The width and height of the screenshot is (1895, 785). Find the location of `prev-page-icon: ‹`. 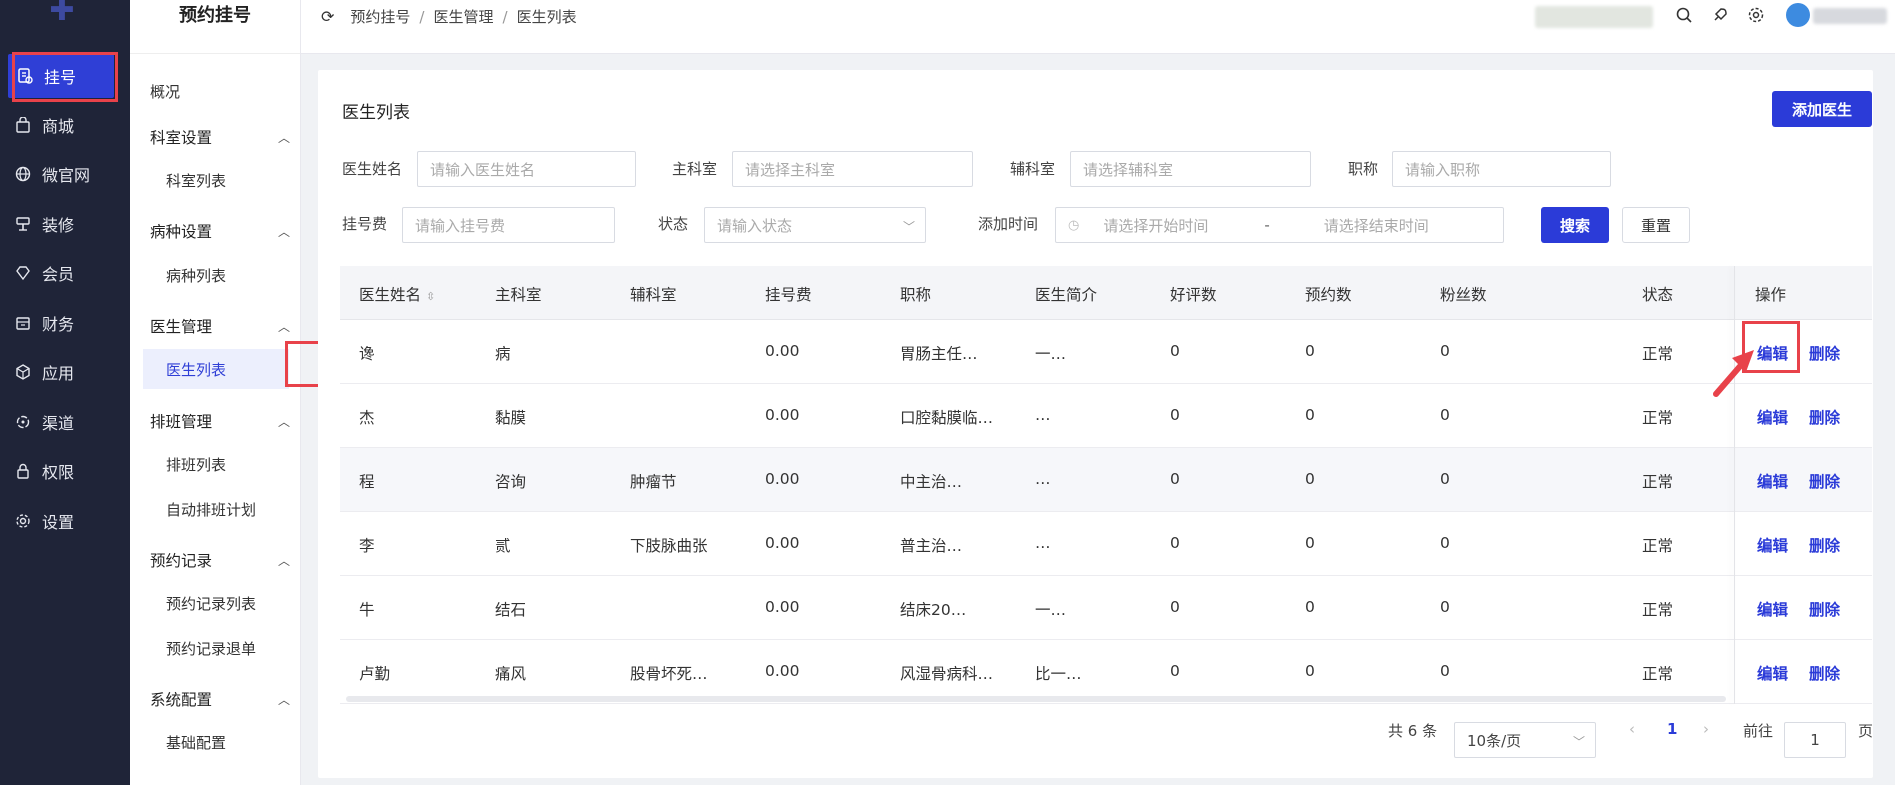

prev-page-icon: ‹ is located at coordinates (1632, 729).